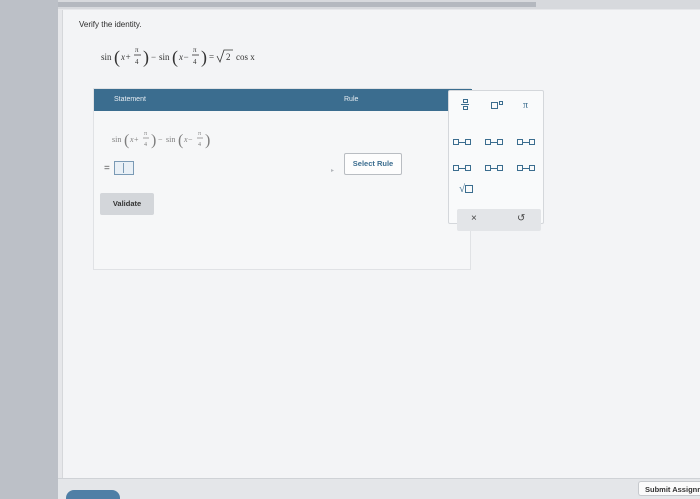  What do you see at coordinates (465, 105) in the screenshot?
I see `fraction-key` at bounding box center [465, 105].